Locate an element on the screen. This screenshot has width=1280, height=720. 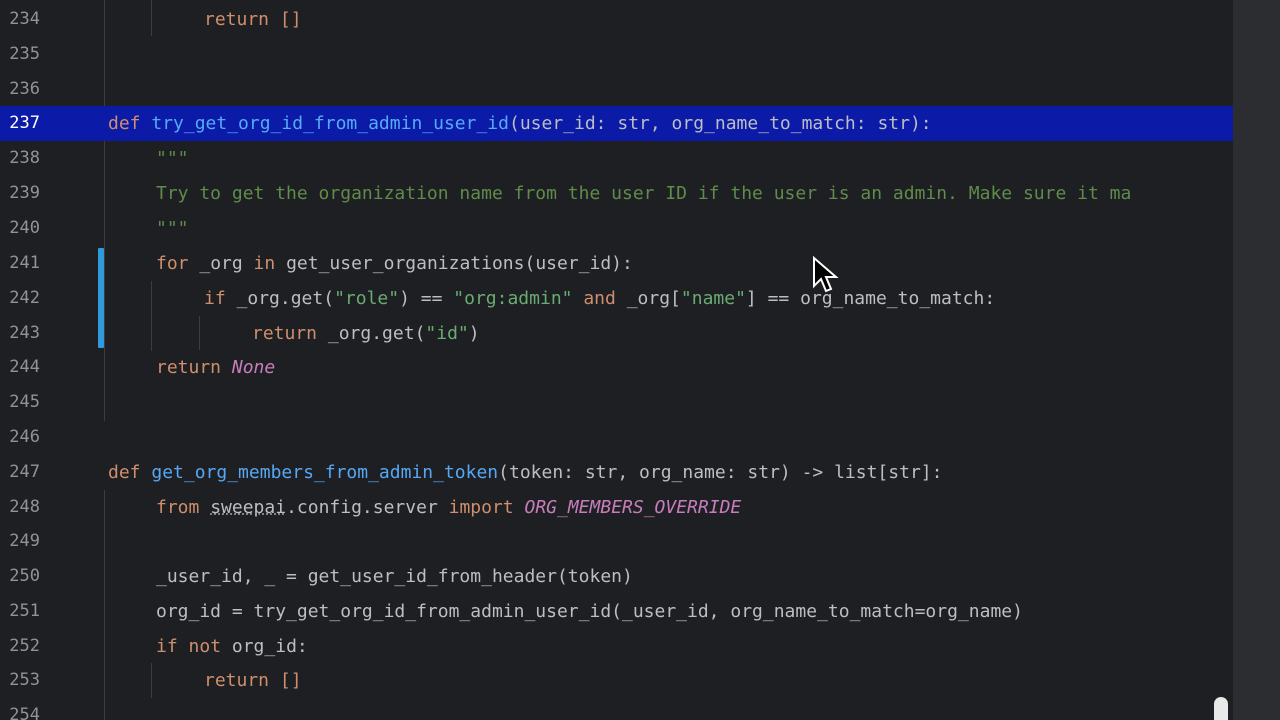
string: "role" is located at coordinates (367, 298).